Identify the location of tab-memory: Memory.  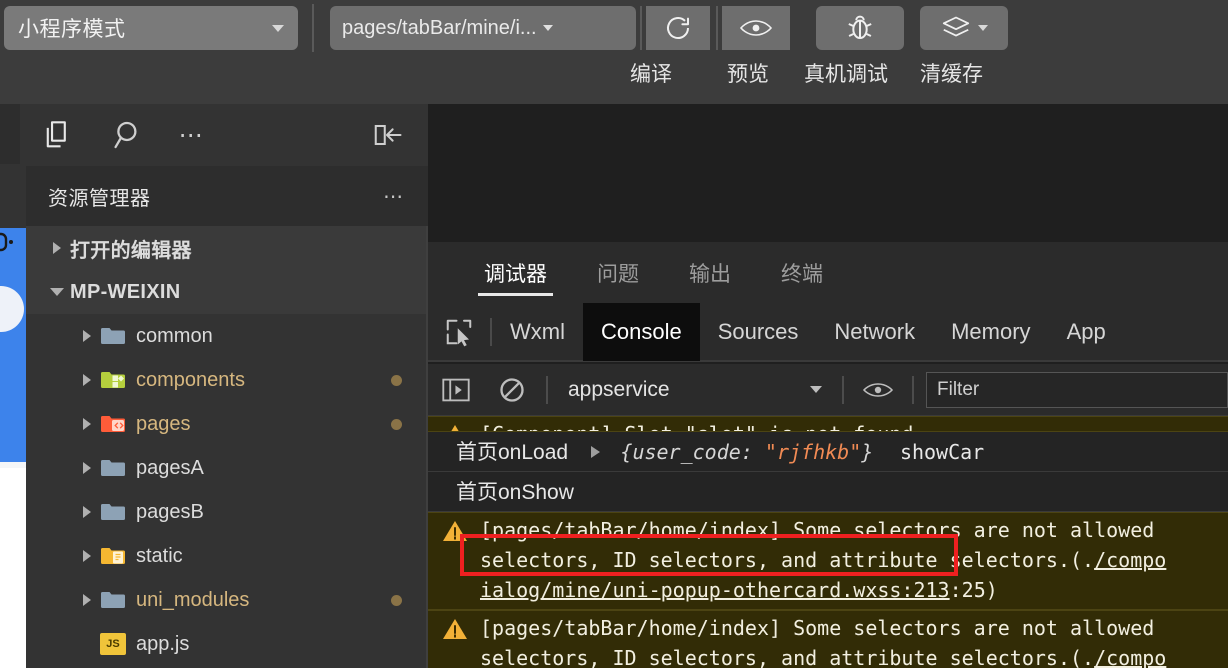
(990, 332).